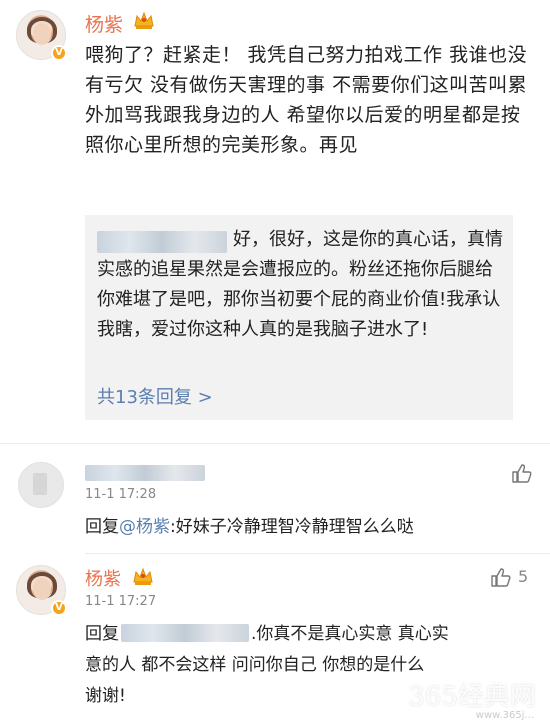 The height and width of the screenshot is (721, 550). I want to click on blurred-commenter-name, so click(145, 473).